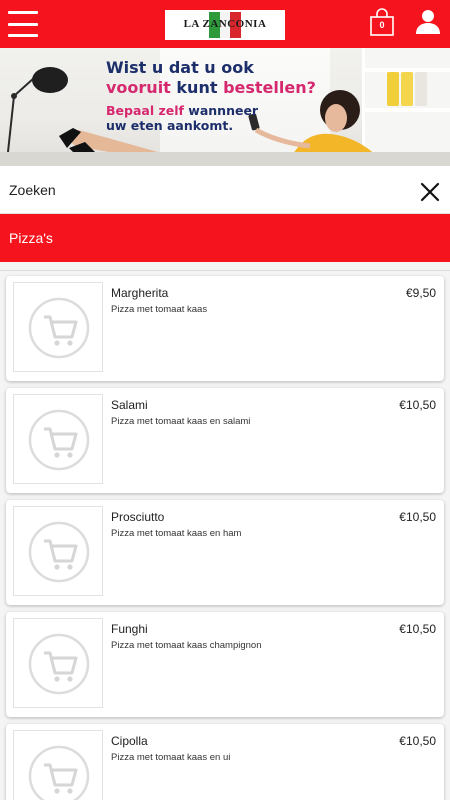  I want to click on banner-highlight-bestellen: bestellen?, so click(269, 87).